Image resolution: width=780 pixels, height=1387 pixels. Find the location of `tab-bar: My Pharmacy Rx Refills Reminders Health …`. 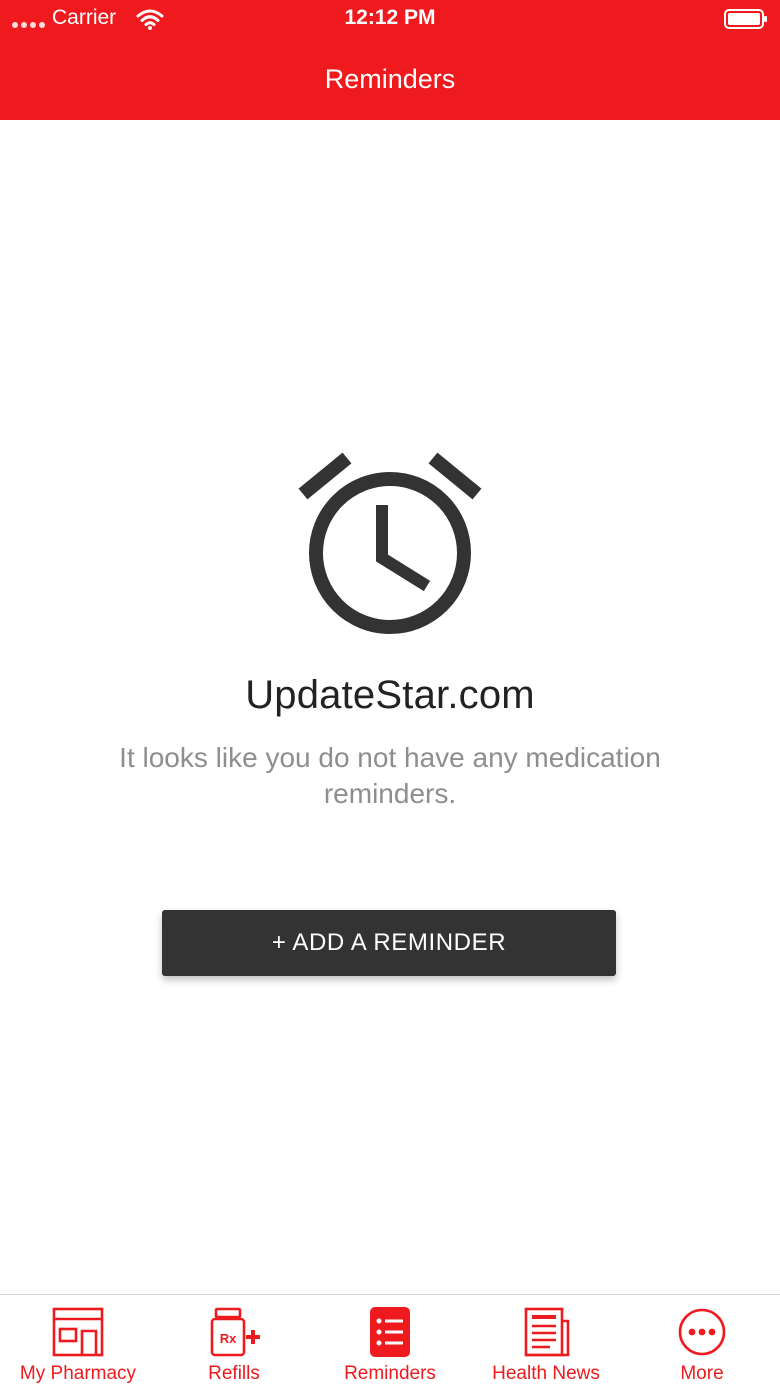

tab-bar: My Pharmacy Rx Refills Reminders Health … is located at coordinates (390, 1340).